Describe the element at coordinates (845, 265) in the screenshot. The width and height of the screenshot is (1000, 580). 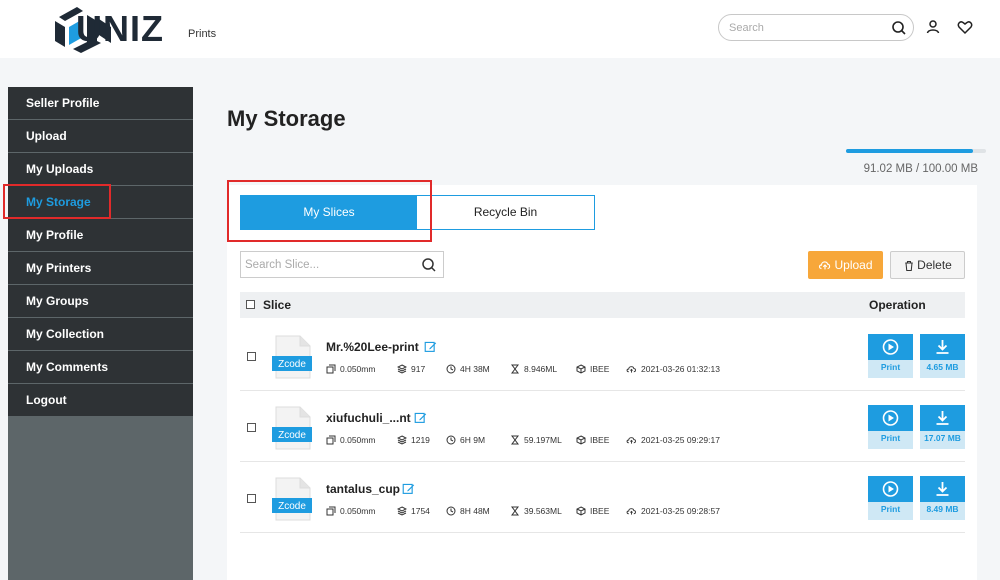
I see `upload-button: Upload` at that location.